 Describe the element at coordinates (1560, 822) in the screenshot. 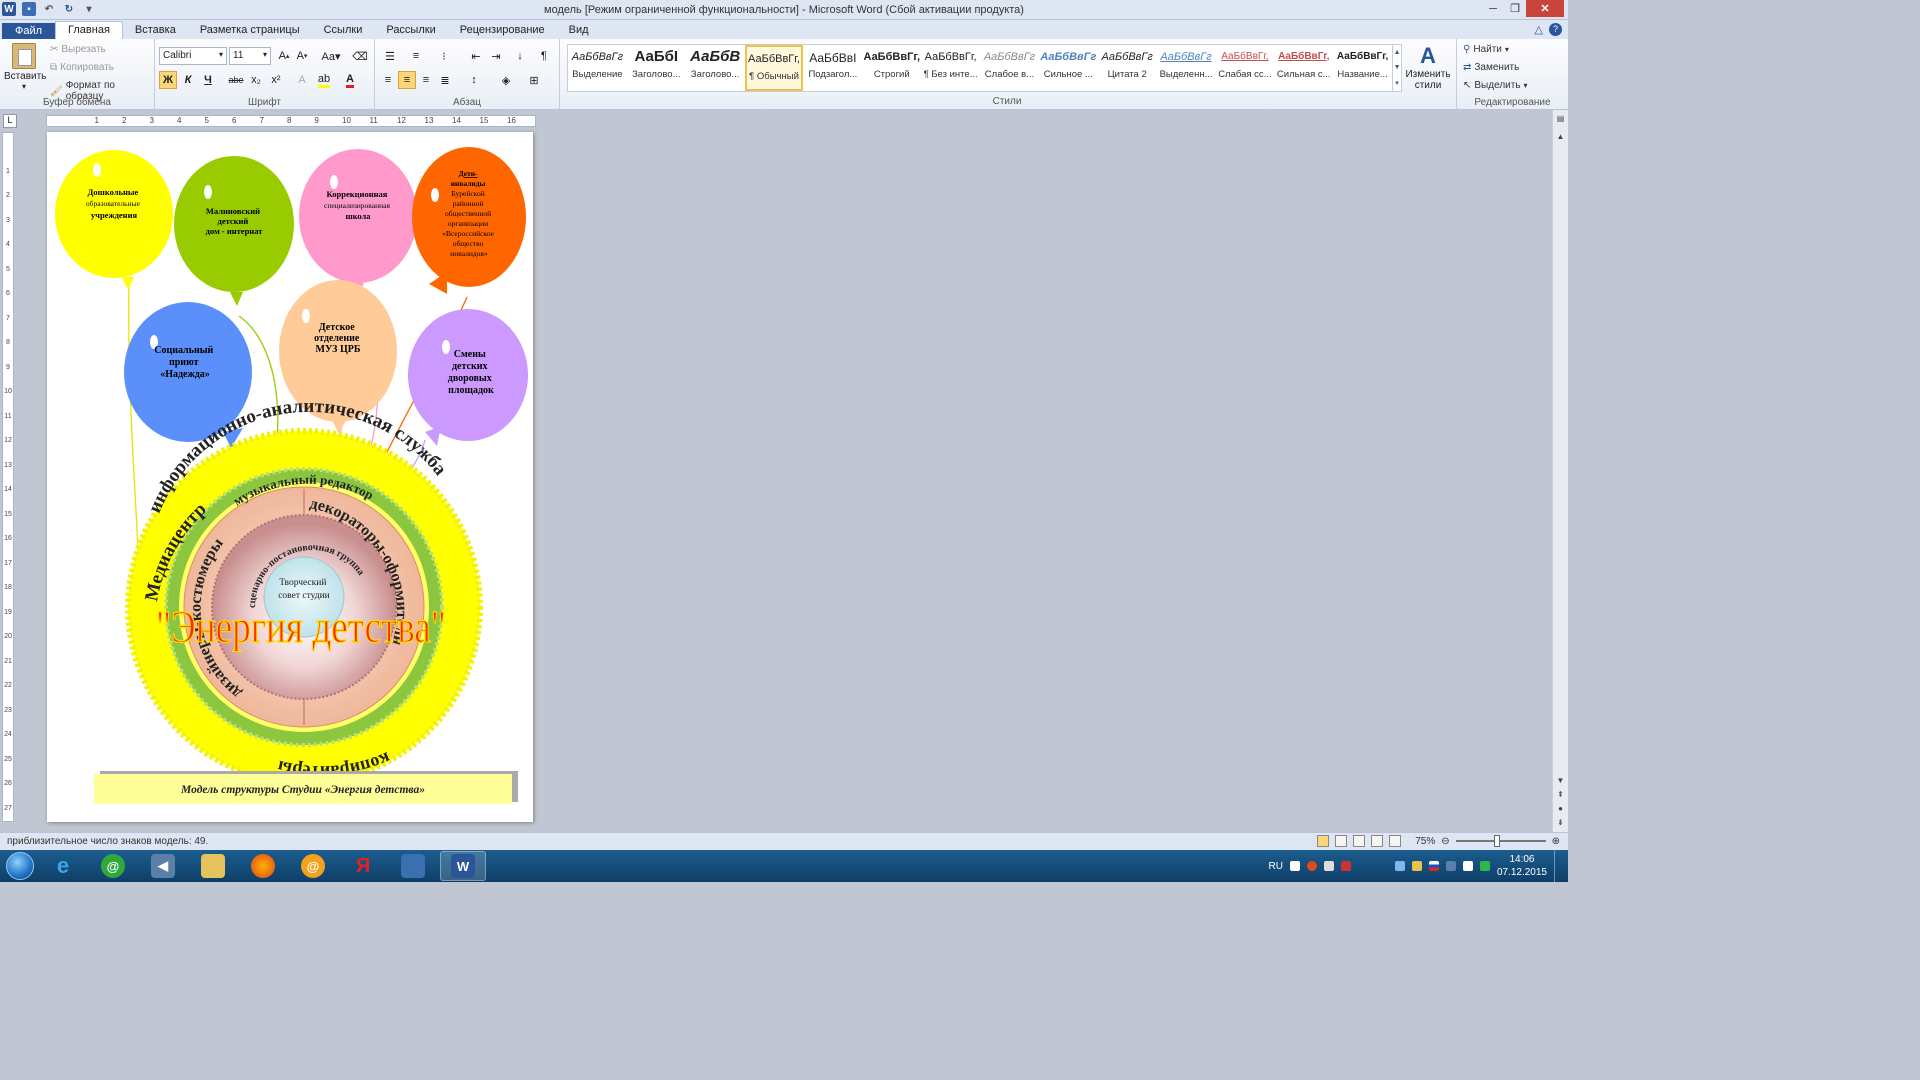

I see `next-page-icon: ⇟` at that location.